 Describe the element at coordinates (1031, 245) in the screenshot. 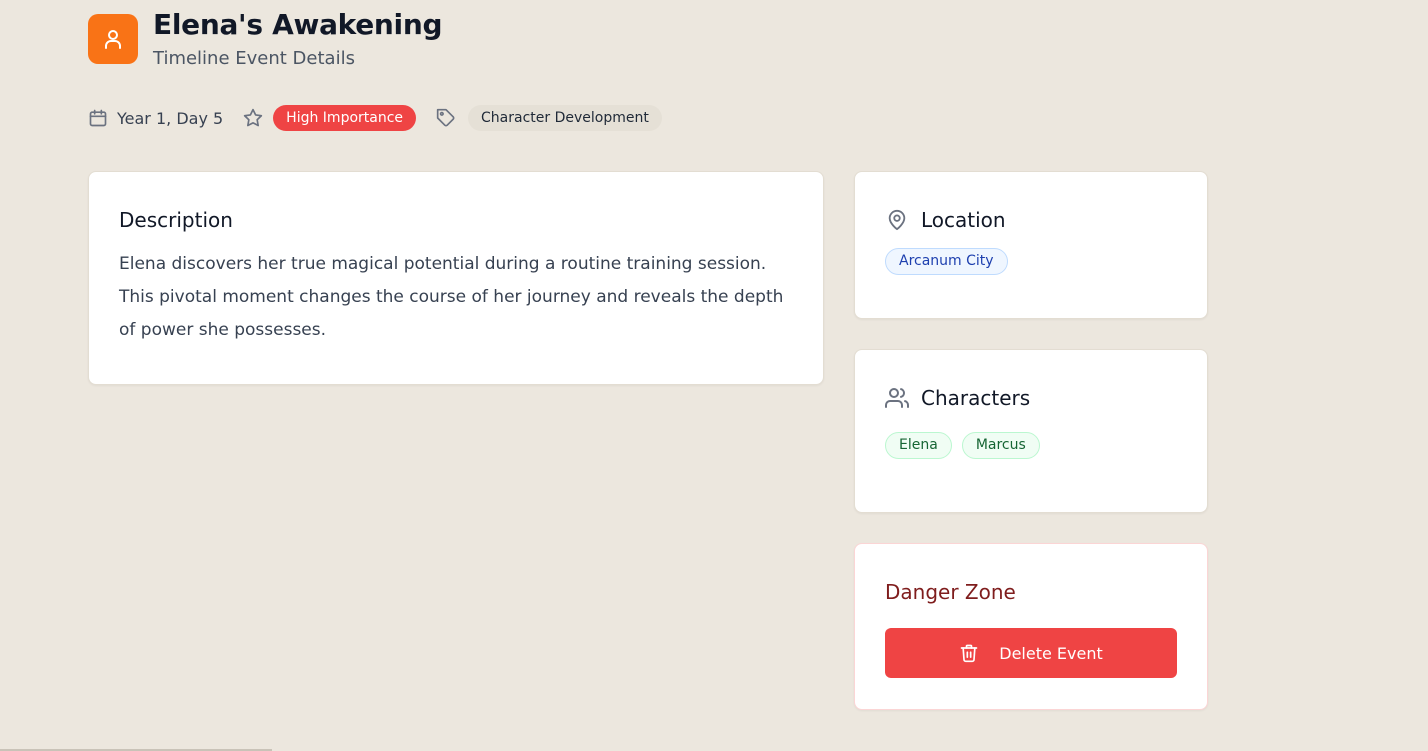

I see `location-card: Location Arcanum City` at that location.